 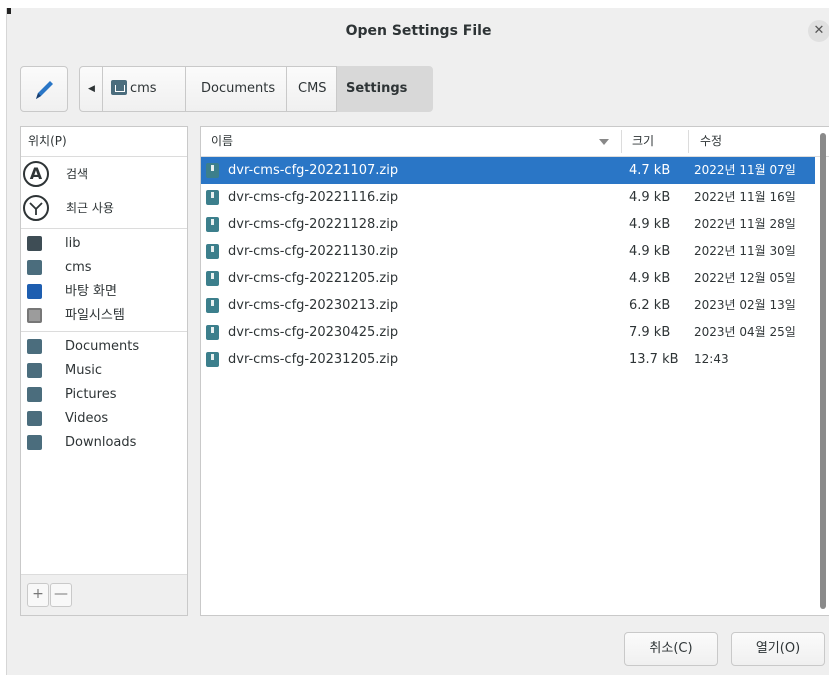 I want to click on sidebar-item-search: A 검색, so click(x=104, y=174).